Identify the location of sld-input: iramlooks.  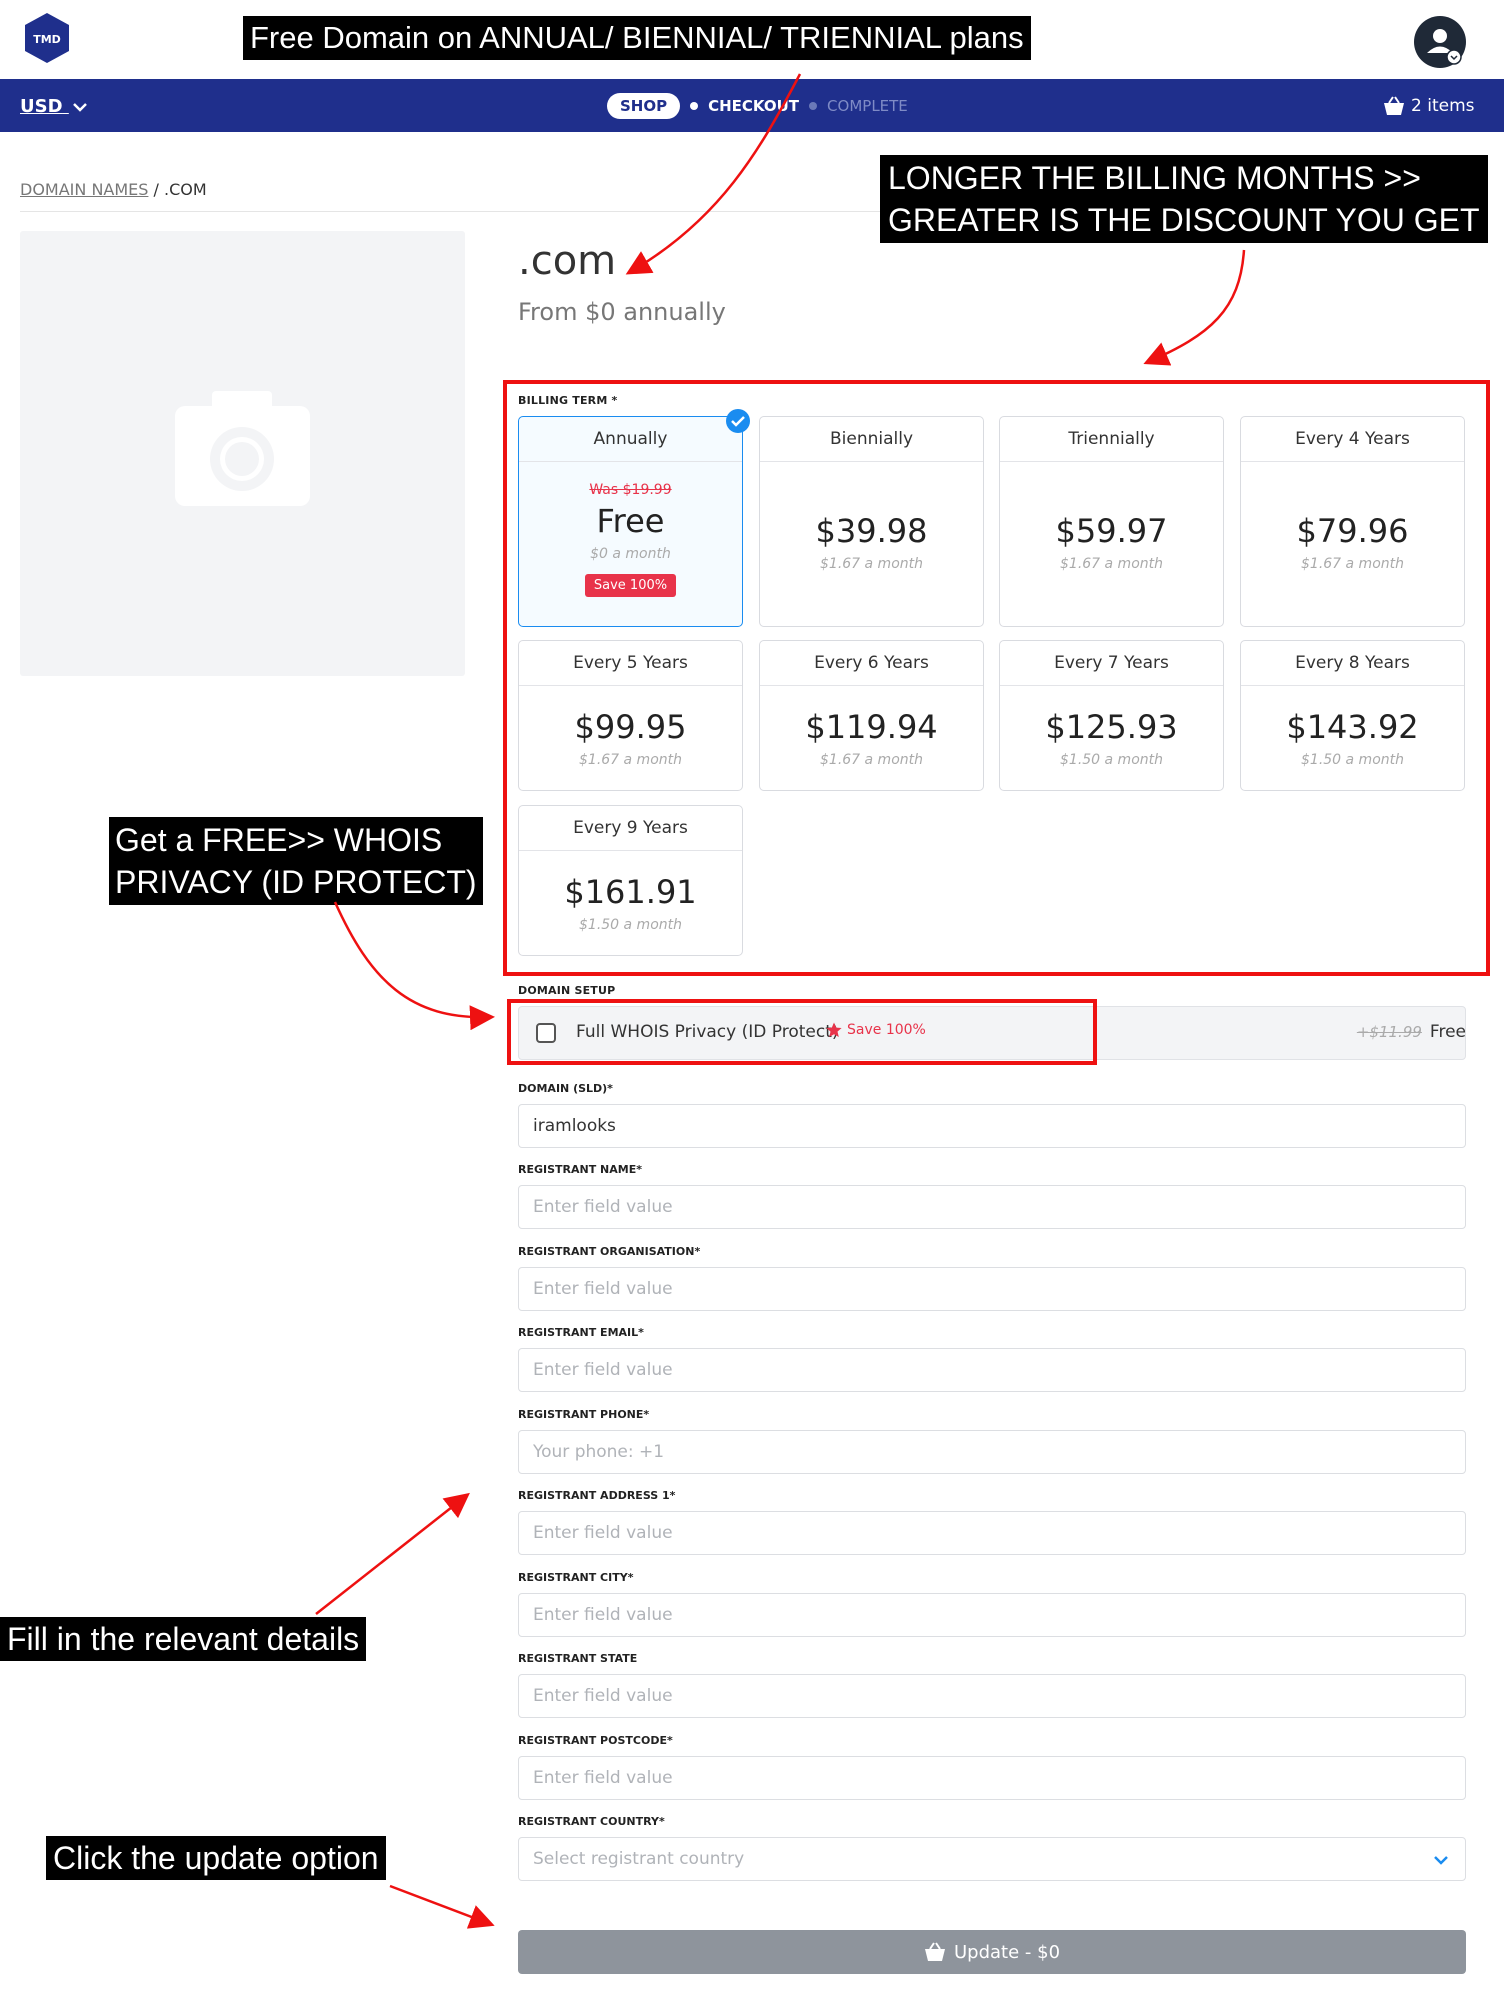
(992, 1126).